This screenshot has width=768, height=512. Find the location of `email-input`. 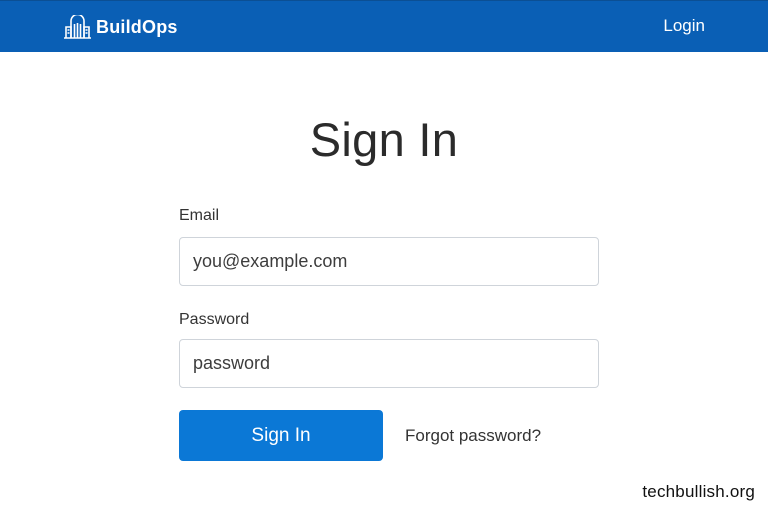

email-input is located at coordinates (389, 261).